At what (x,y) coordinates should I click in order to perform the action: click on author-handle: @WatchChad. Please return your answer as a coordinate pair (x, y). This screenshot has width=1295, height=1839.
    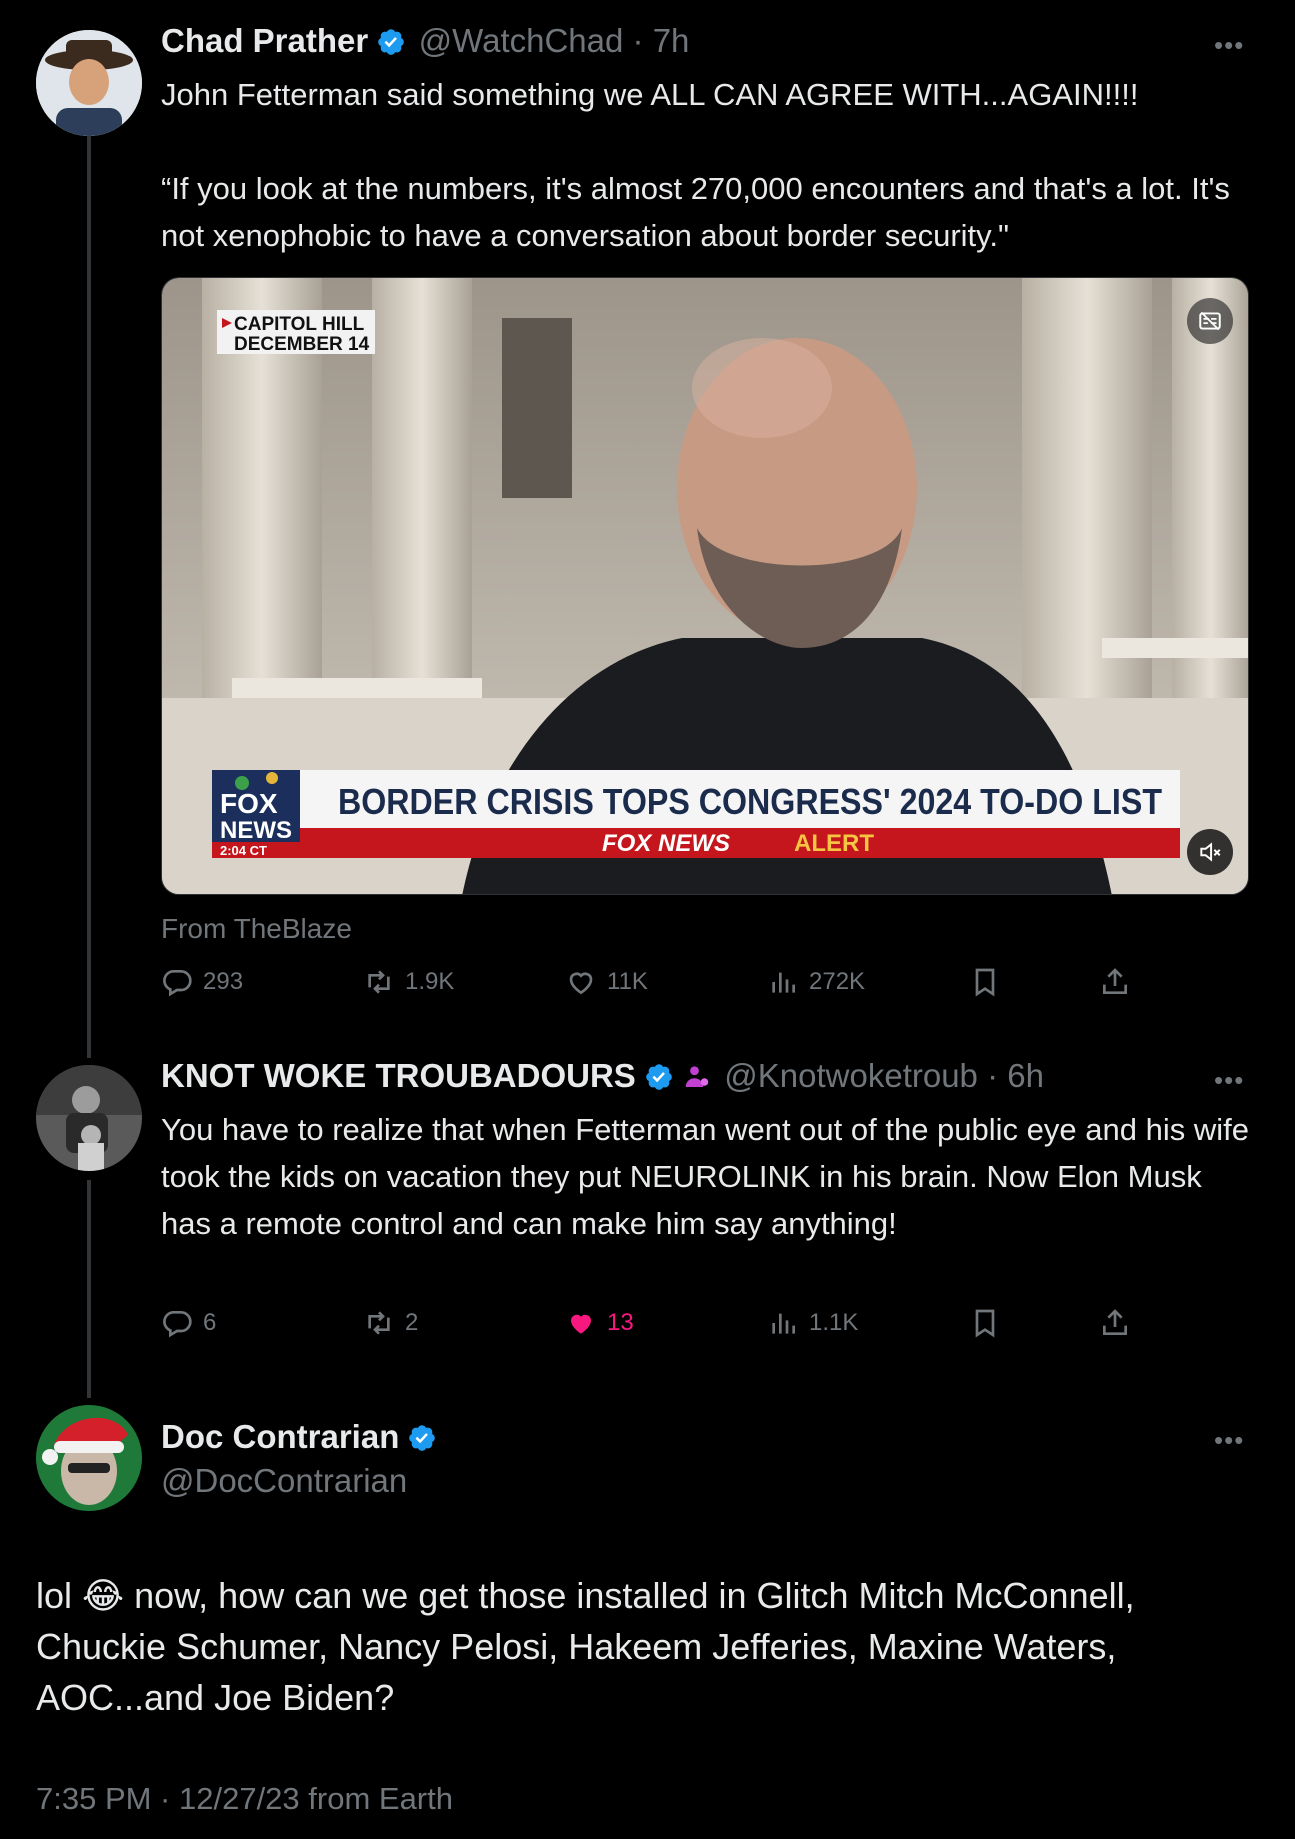
    Looking at the image, I should click on (521, 40).